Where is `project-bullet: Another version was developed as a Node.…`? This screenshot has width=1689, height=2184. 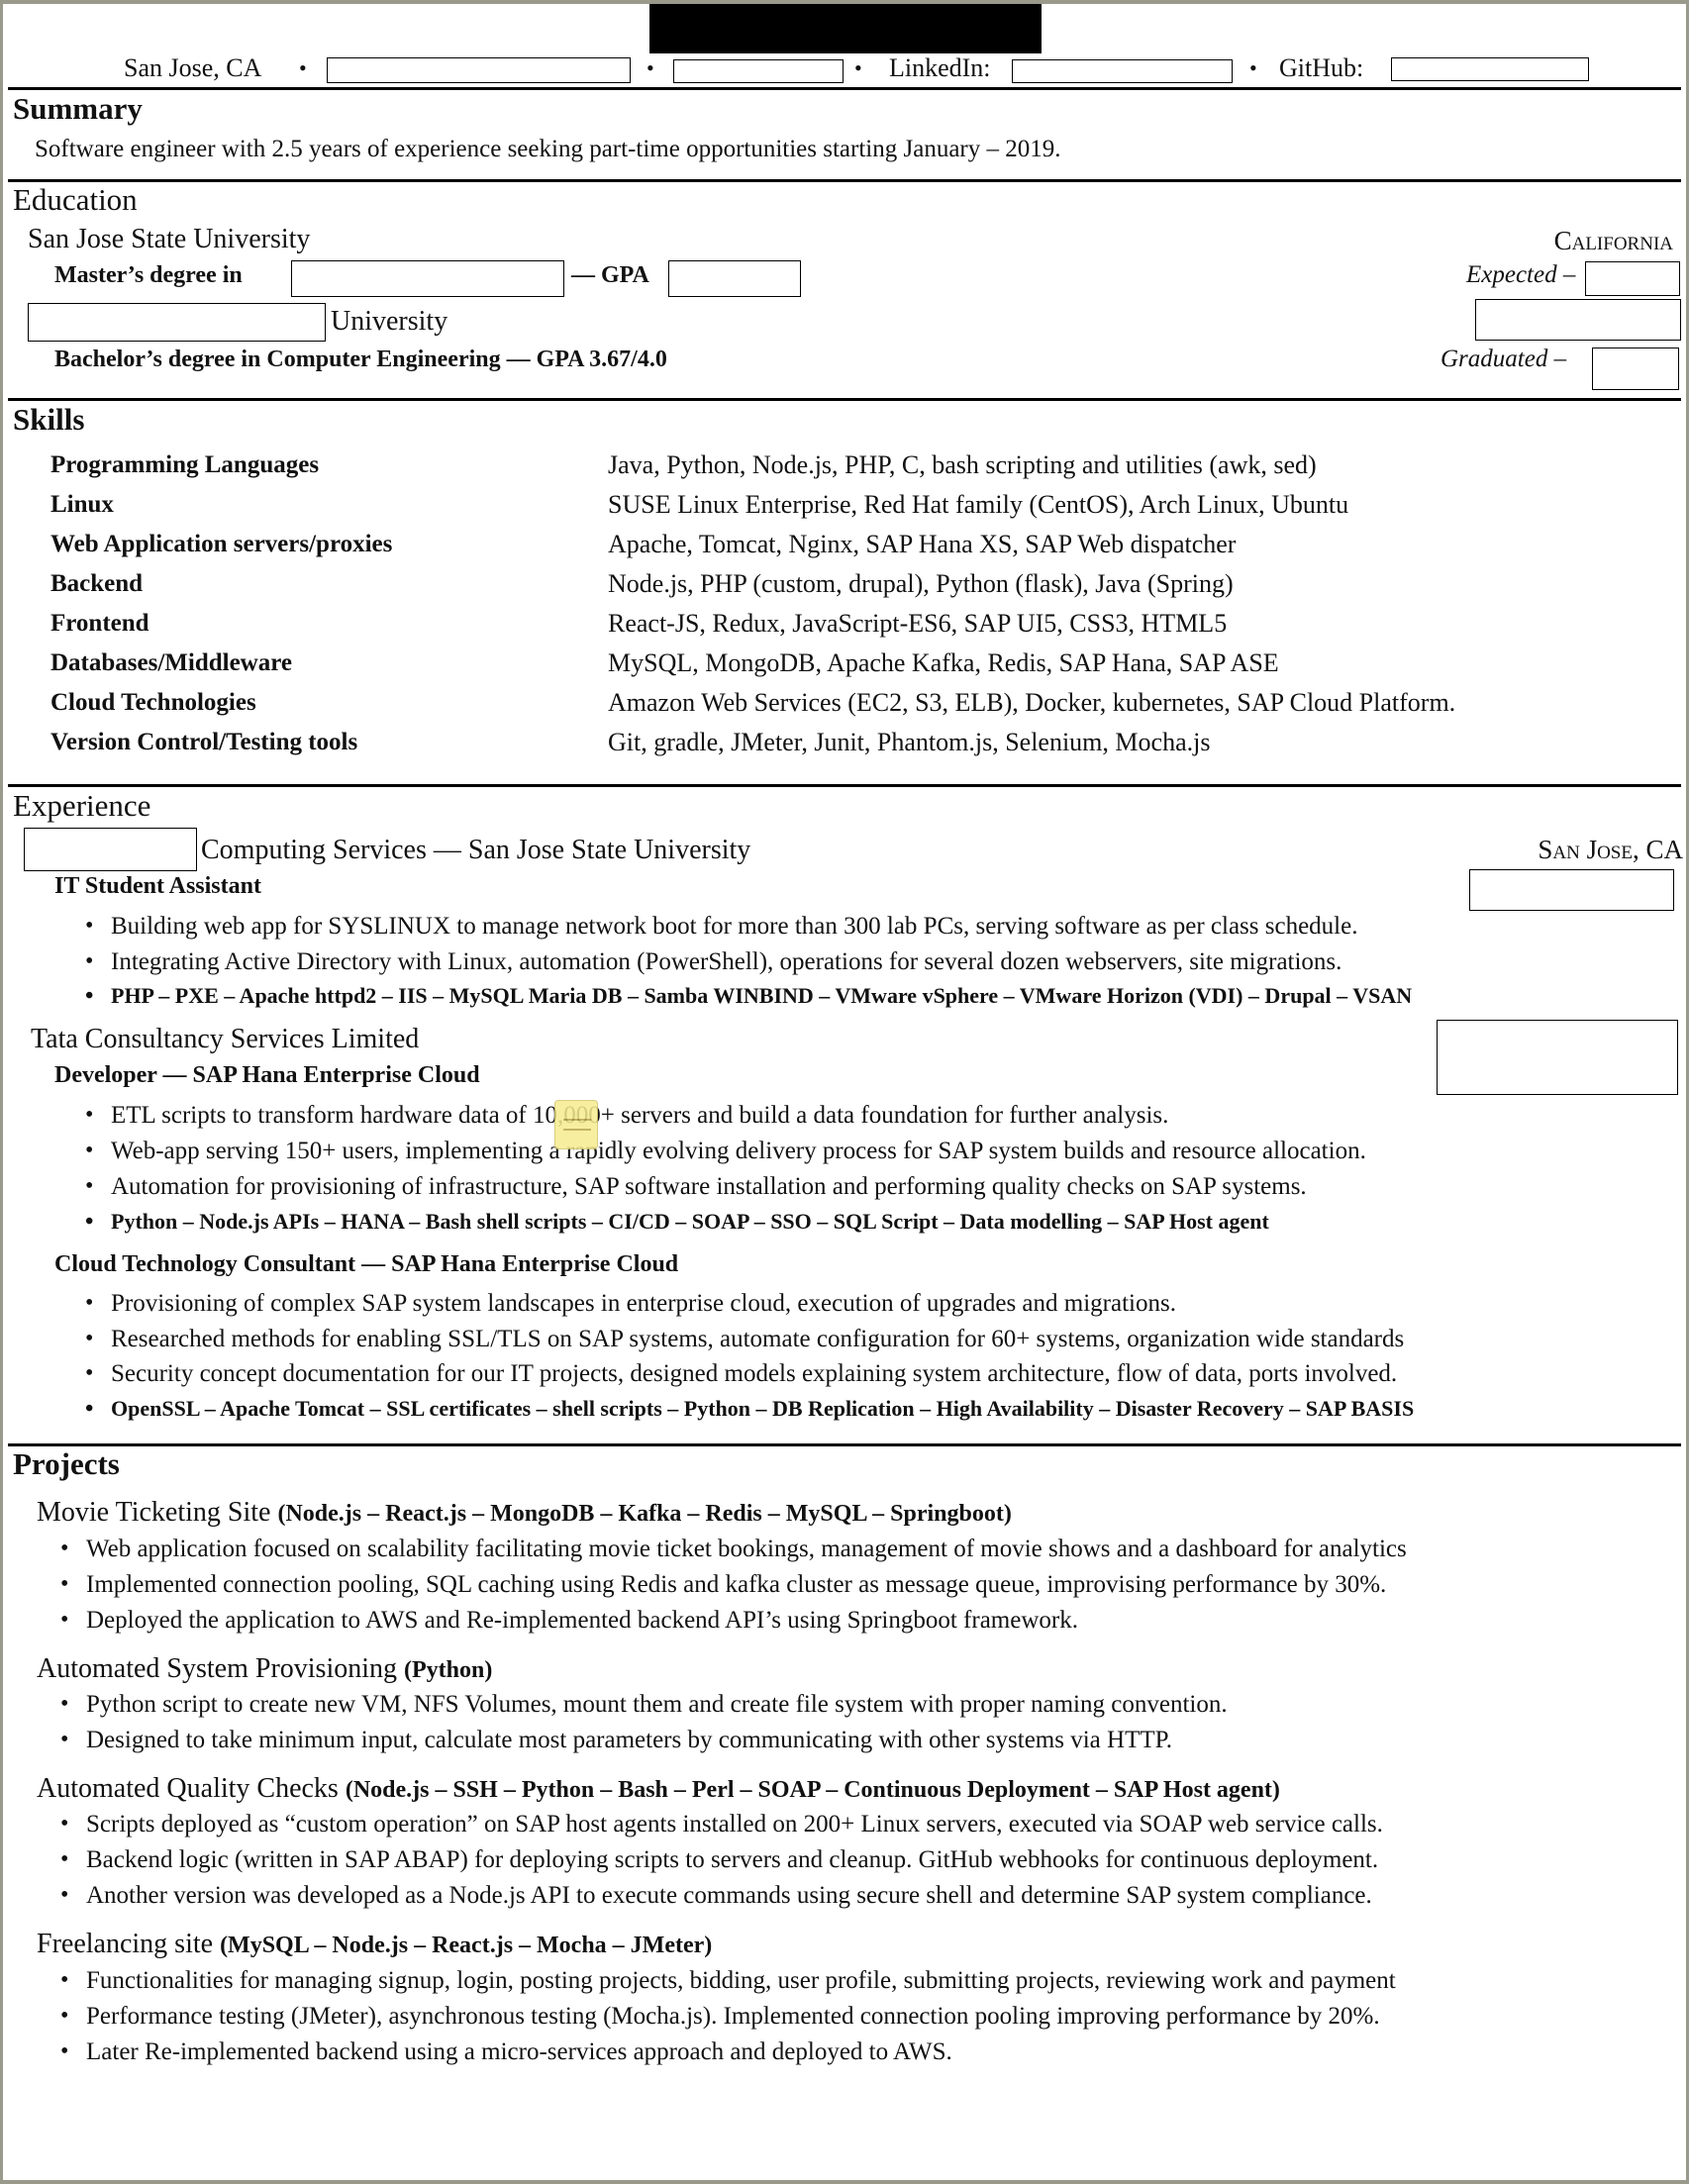
project-bullet: Another version was developed as a Node.… is located at coordinates (716, 1896).